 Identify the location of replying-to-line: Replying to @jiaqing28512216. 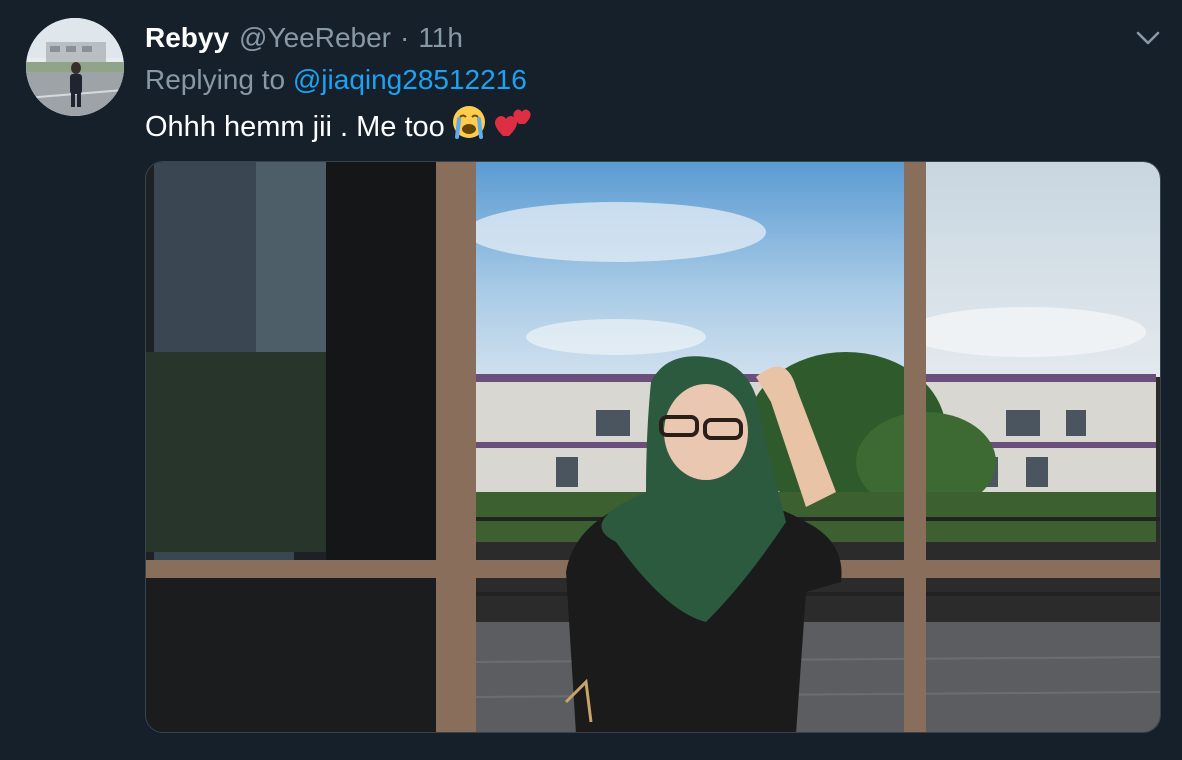
(336, 80).